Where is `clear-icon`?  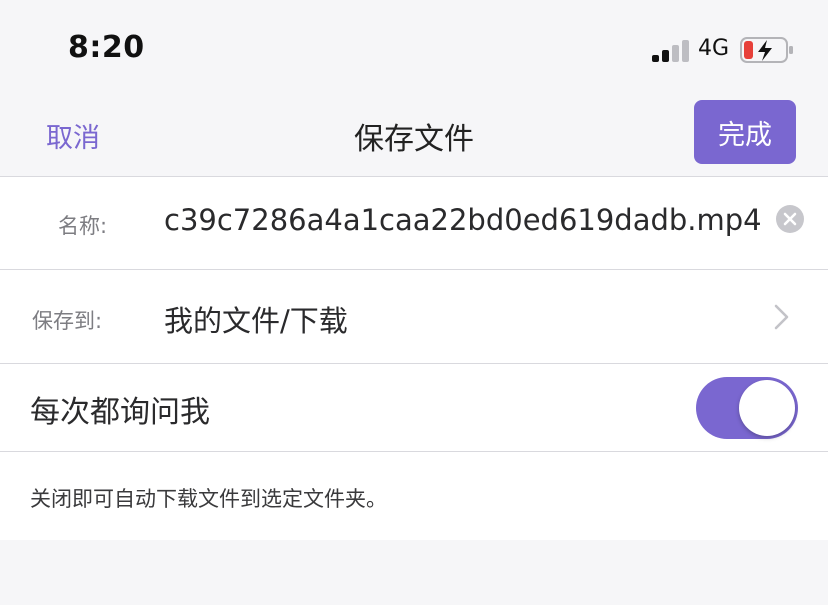 clear-icon is located at coordinates (790, 219).